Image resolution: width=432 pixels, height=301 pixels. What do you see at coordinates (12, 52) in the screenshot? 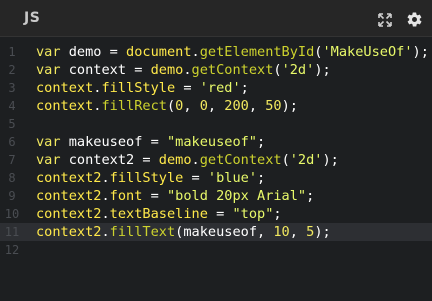
I see `line-number: 1` at bounding box center [12, 52].